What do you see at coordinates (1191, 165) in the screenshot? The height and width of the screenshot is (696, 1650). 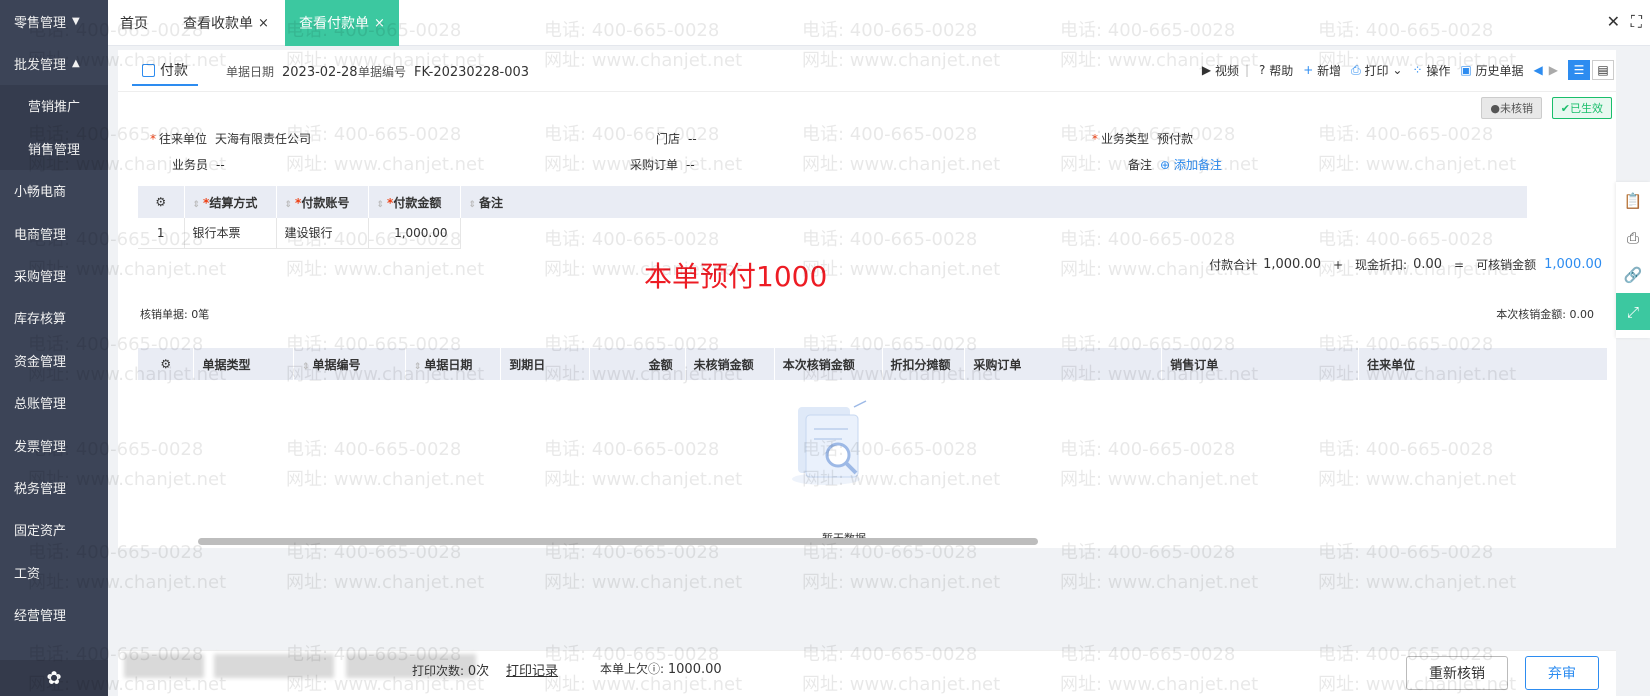 I see `add-remark-link: ⊕ 添加备注` at bounding box center [1191, 165].